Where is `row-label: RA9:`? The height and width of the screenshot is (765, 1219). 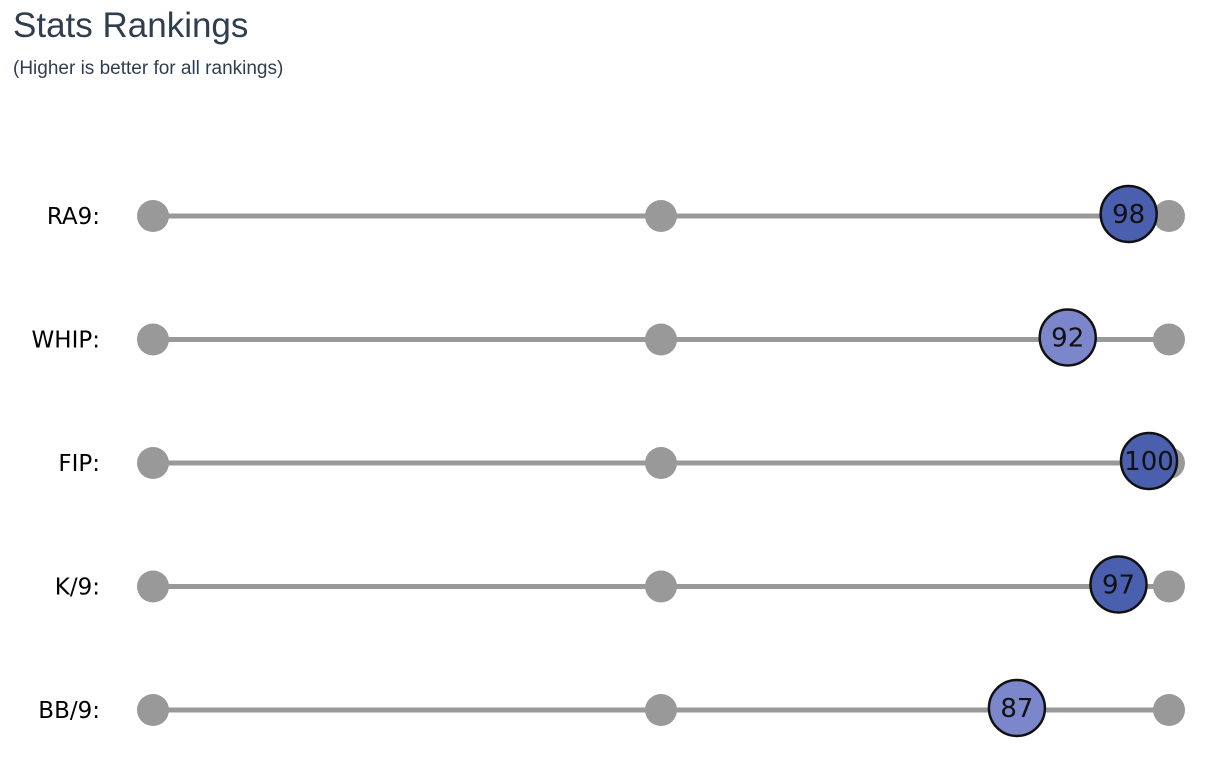
row-label: RA9: is located at coordinates (73, 217).